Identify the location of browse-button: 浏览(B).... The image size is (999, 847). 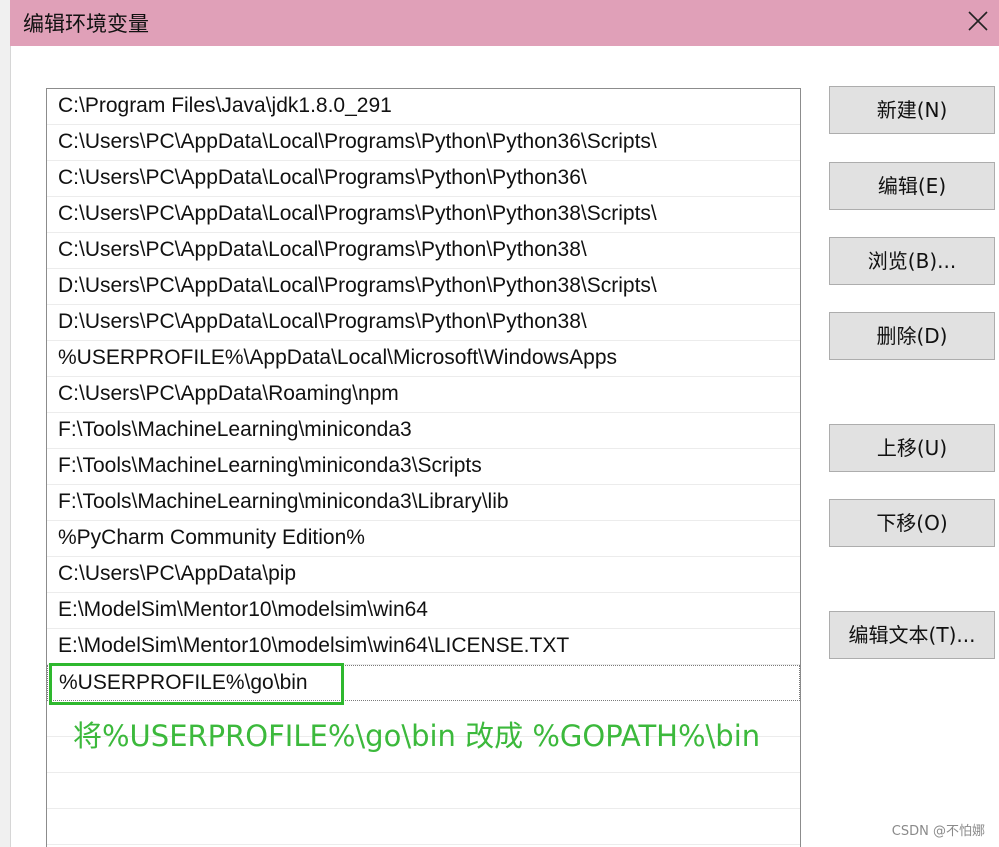
(912, 261).